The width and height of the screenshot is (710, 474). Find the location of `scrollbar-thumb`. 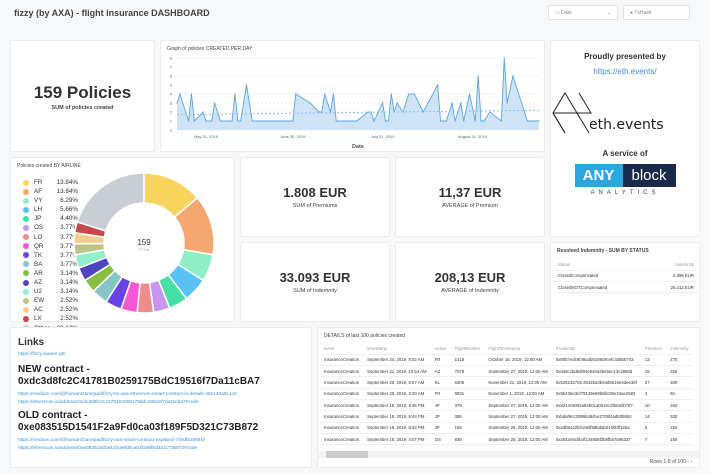

scrollbar-thumb is located at coordinates (347, 454).